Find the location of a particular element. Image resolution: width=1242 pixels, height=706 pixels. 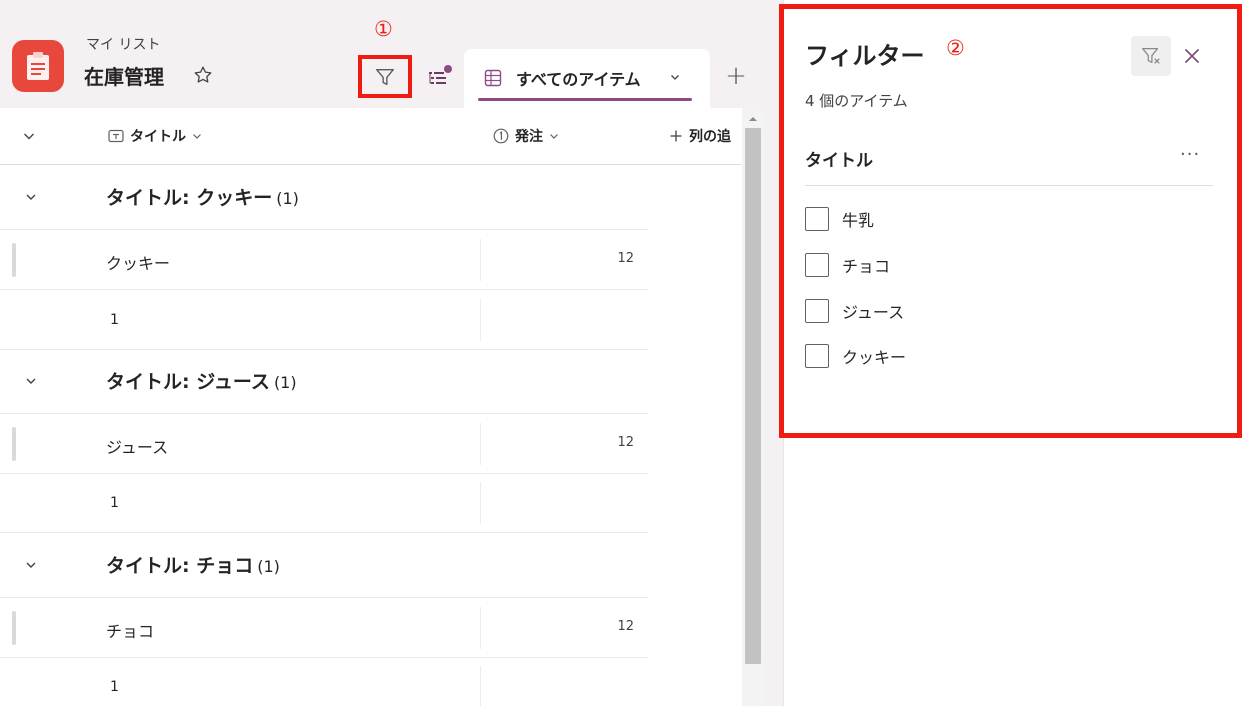

filter-button is located at coordinates (385, 76).